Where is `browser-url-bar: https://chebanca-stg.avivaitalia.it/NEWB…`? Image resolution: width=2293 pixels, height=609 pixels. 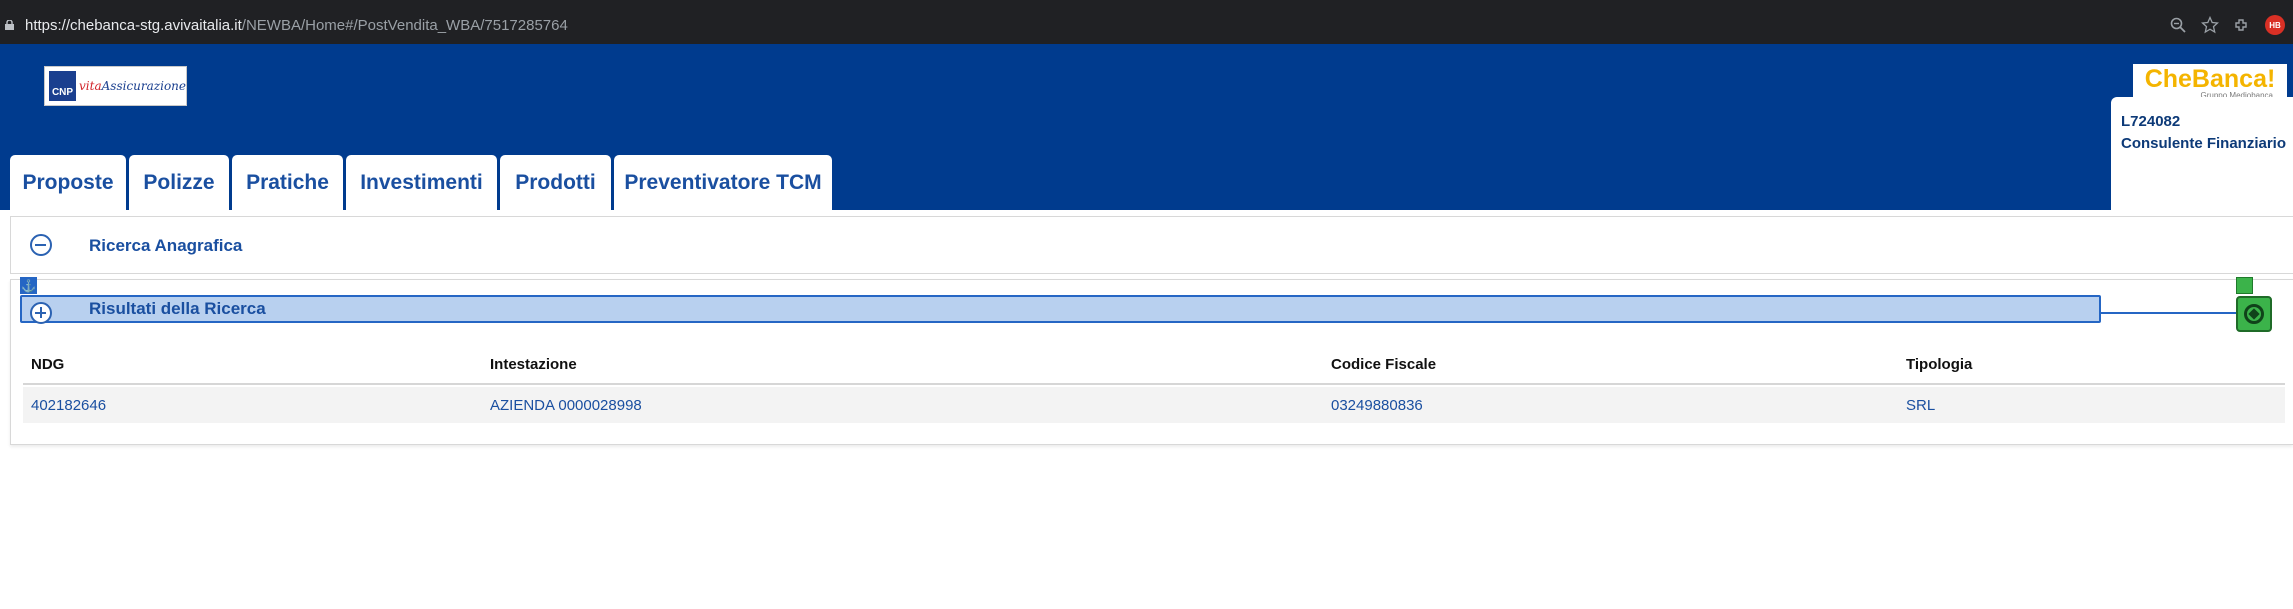
browser-url-bar: https://chebanca-stg.avivaitalia.it/NEWB… is located at coordinates (1146, 22).